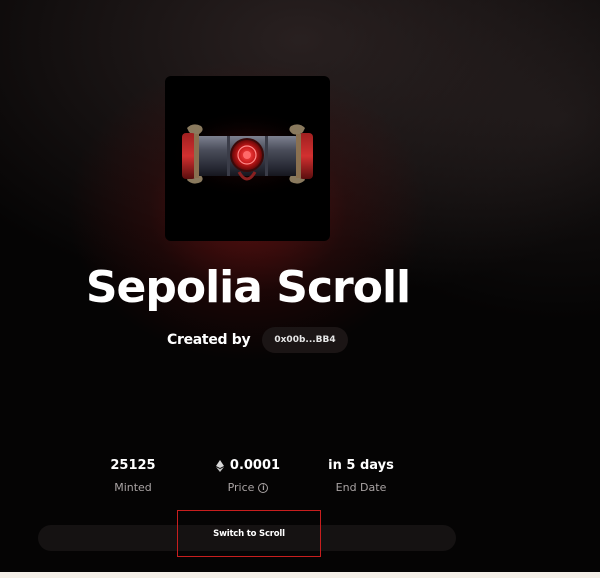  Describe the element at coordinates (361, 476) in the screenshot. I see `stat-end-date: in 5 days End Date` at that location.